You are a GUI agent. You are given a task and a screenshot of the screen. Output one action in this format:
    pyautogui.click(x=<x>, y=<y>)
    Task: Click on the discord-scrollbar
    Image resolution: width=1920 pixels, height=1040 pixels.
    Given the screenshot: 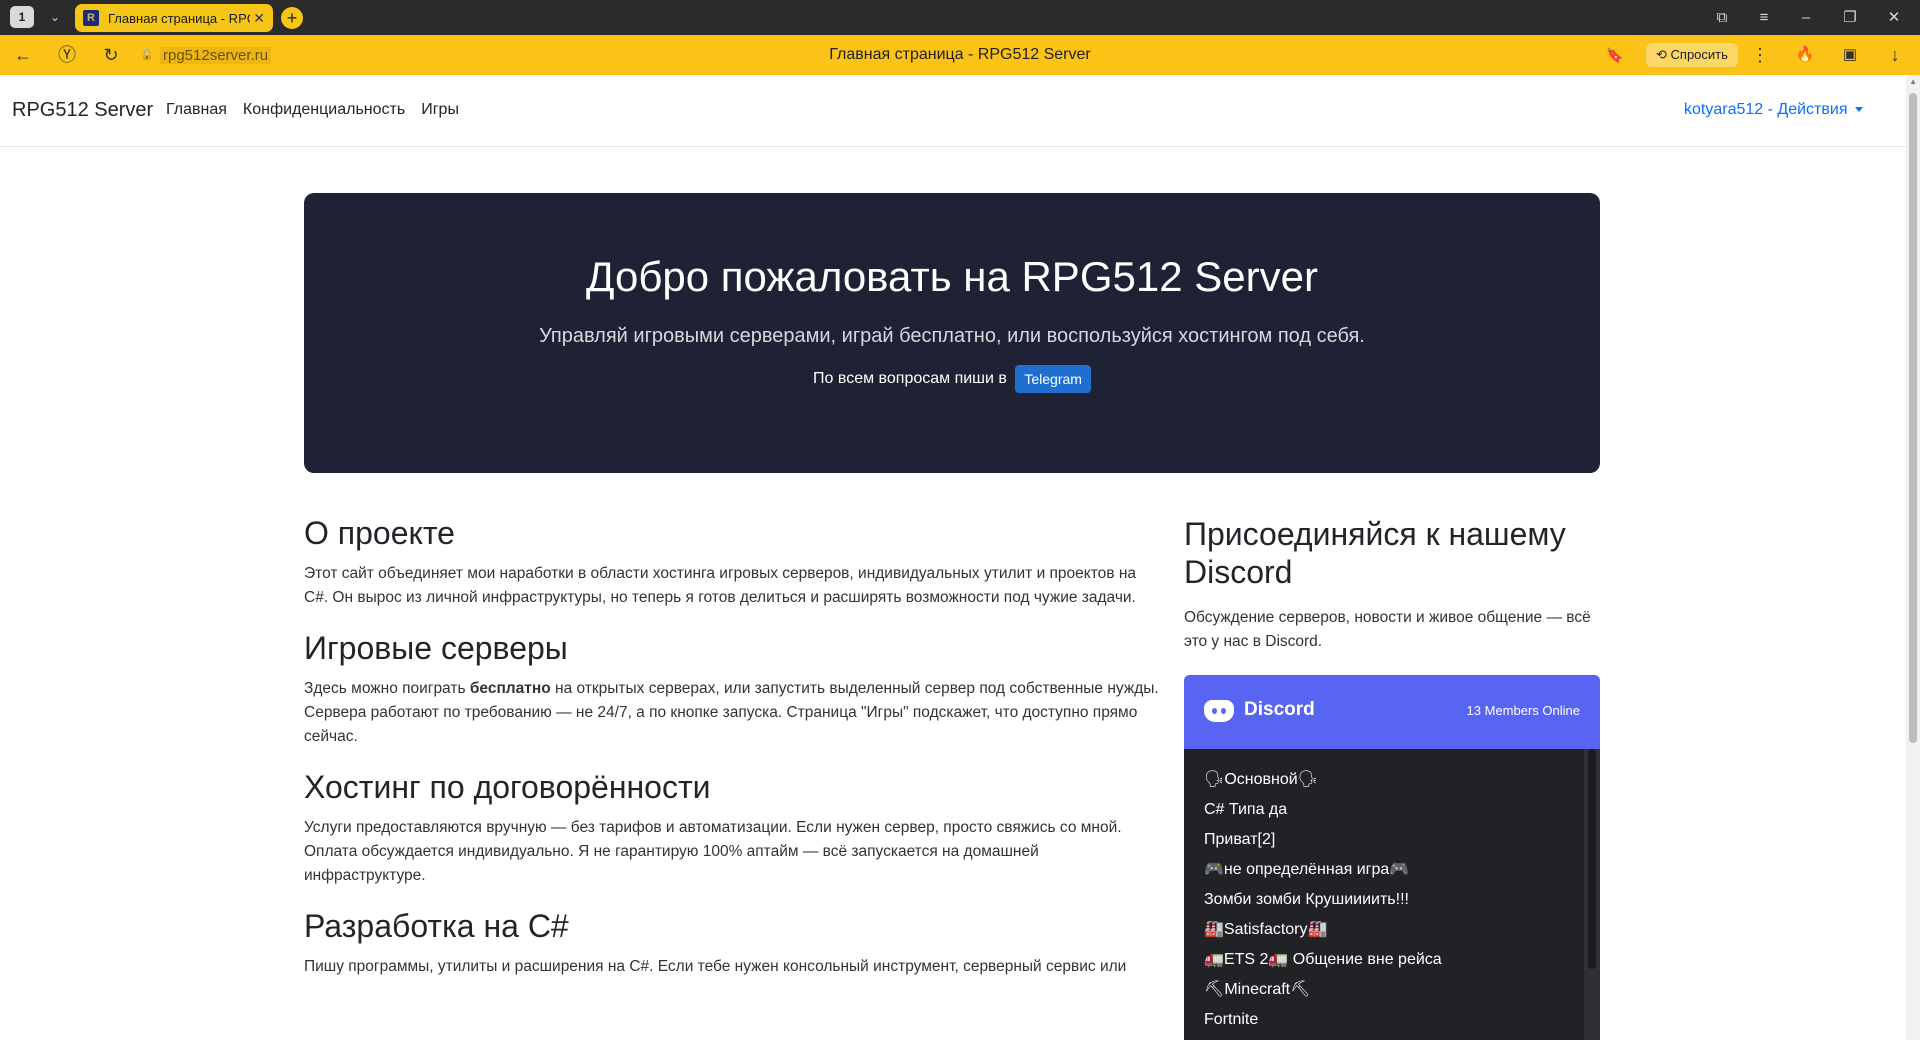 What is the action you would take?
    pyautogui.click(x=1592, y=894)
    